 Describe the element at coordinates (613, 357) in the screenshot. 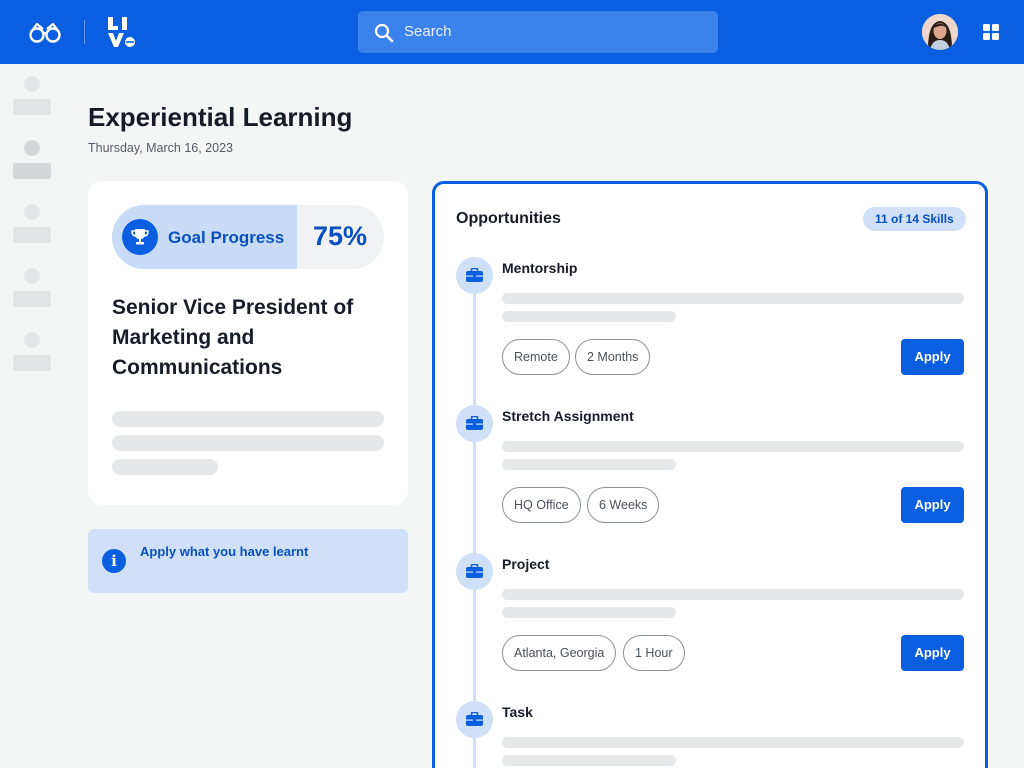

I see `tag-chip: 2 Months` at that location.